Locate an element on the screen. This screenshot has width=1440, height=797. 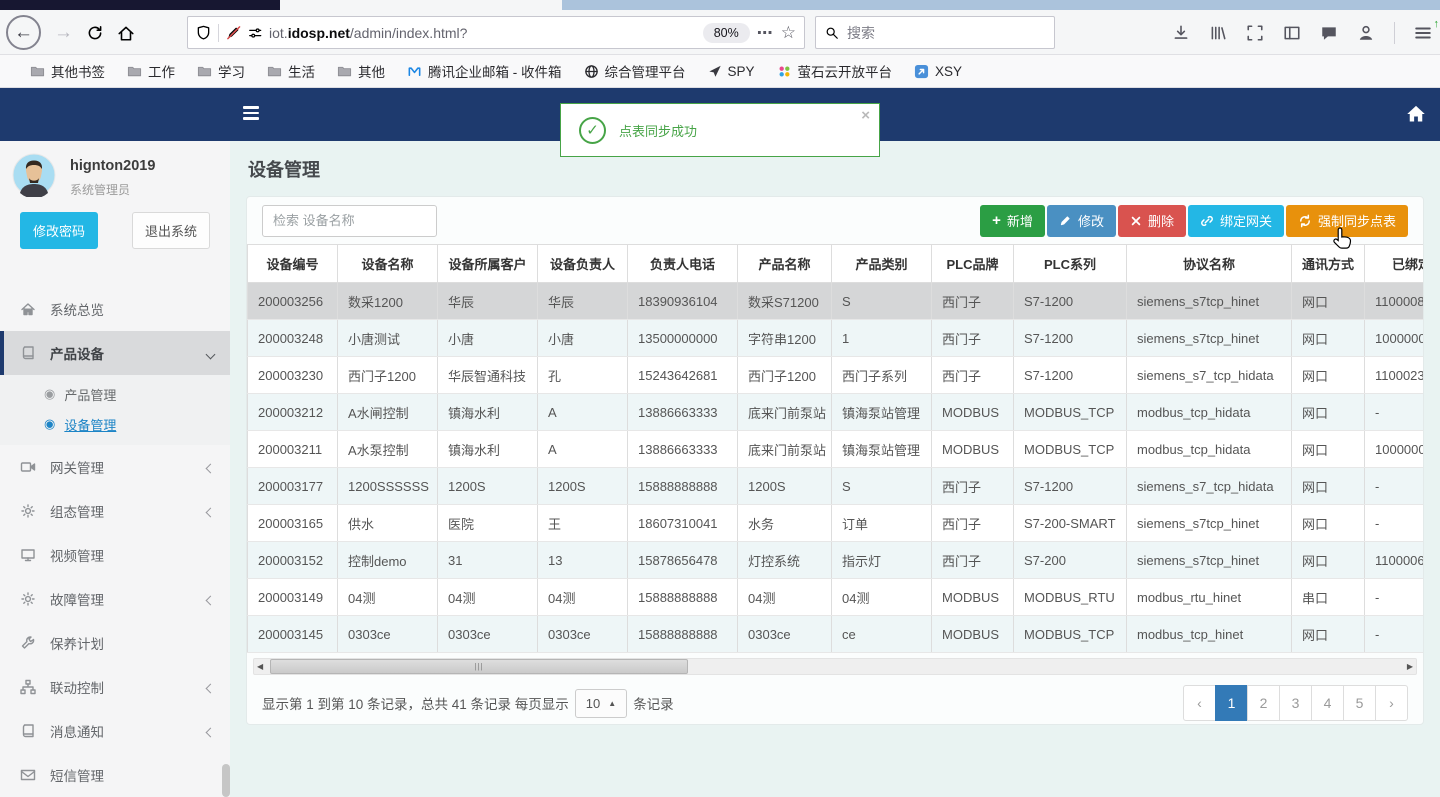
table-cell: 1200S is located at coordinates (582, 486).